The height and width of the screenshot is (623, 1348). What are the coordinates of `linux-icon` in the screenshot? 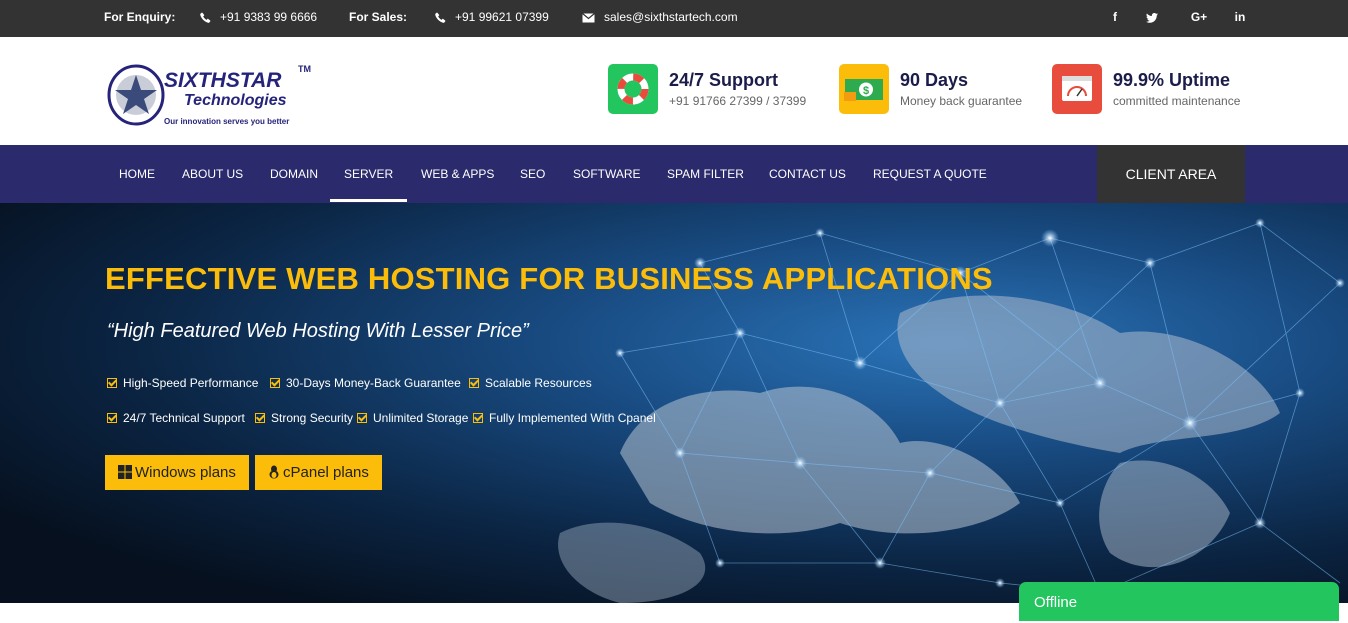 It's located at (274, 472).